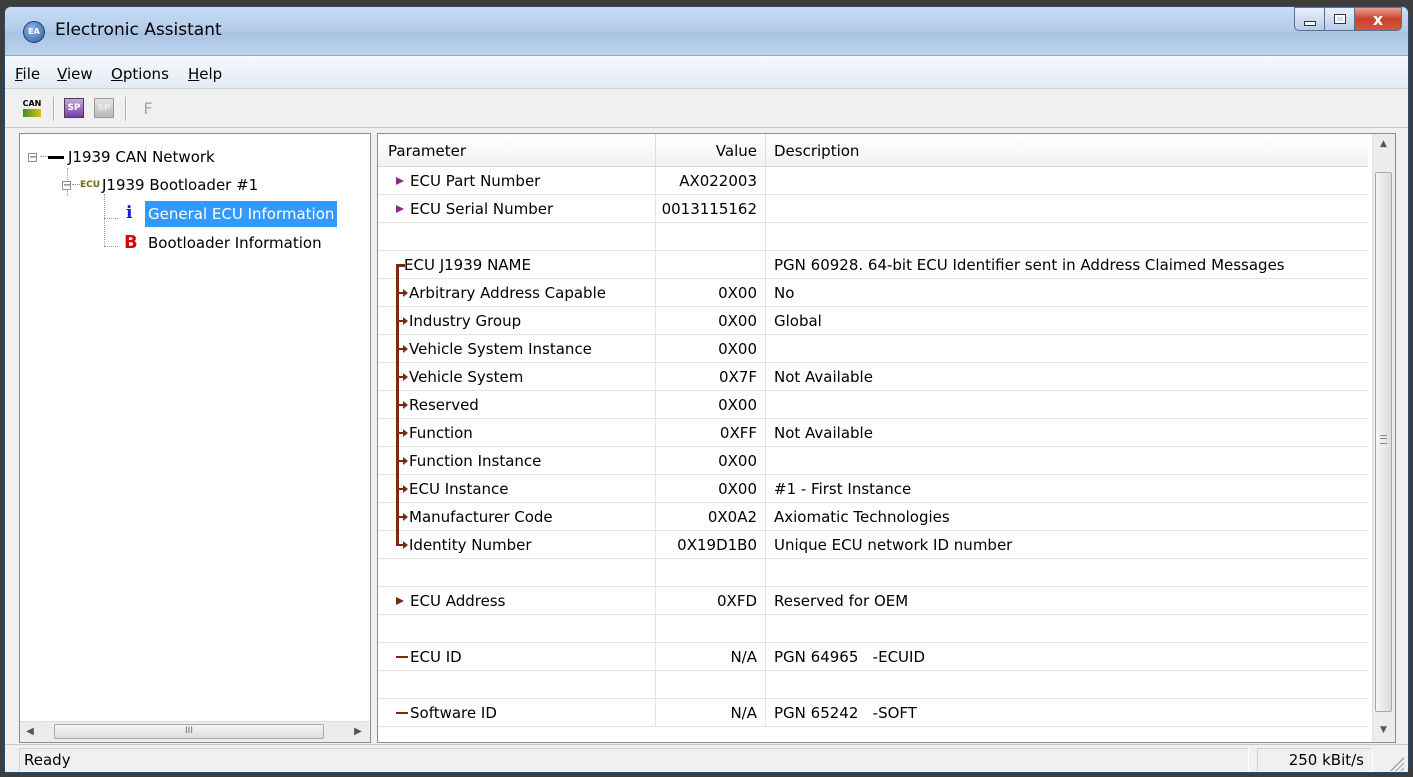 The height and width of the screenshot is (777, 1413). Describe the element at coordinates (481, 517) in the screenshot. I see `parameter-label: Manufacturer Code` at that location.